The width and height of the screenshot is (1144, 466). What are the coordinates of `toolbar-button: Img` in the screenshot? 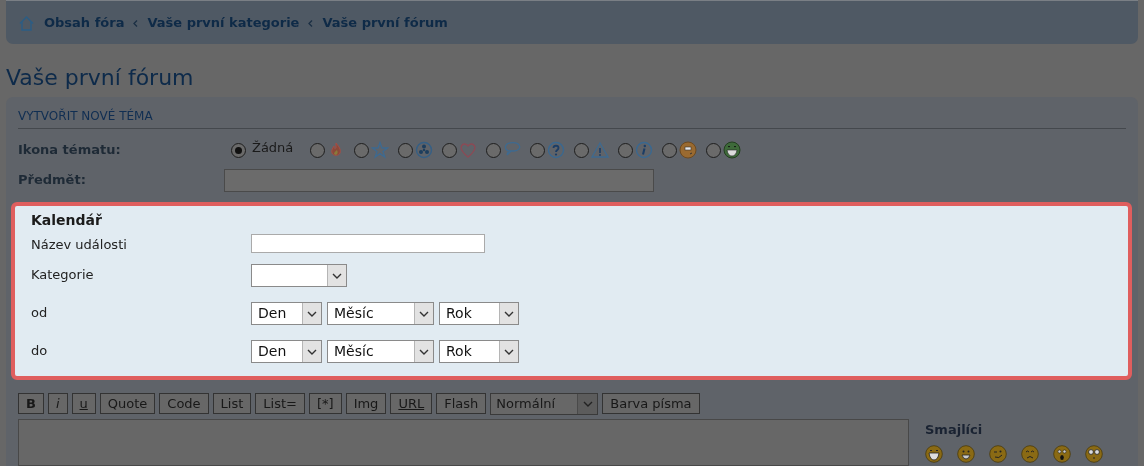 It's located at (366, 403).